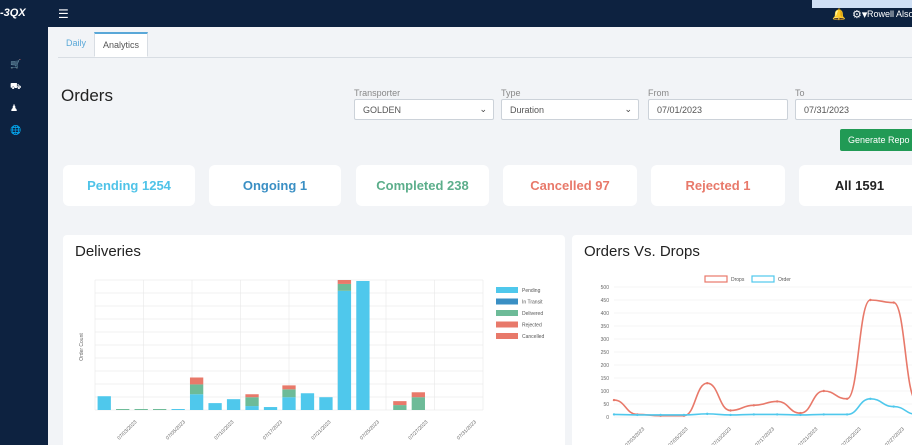 Image resolution: width=912 pixels, height=445 pixels. I want to click on status-card-label: Ongoing 1, so click(275, 185).